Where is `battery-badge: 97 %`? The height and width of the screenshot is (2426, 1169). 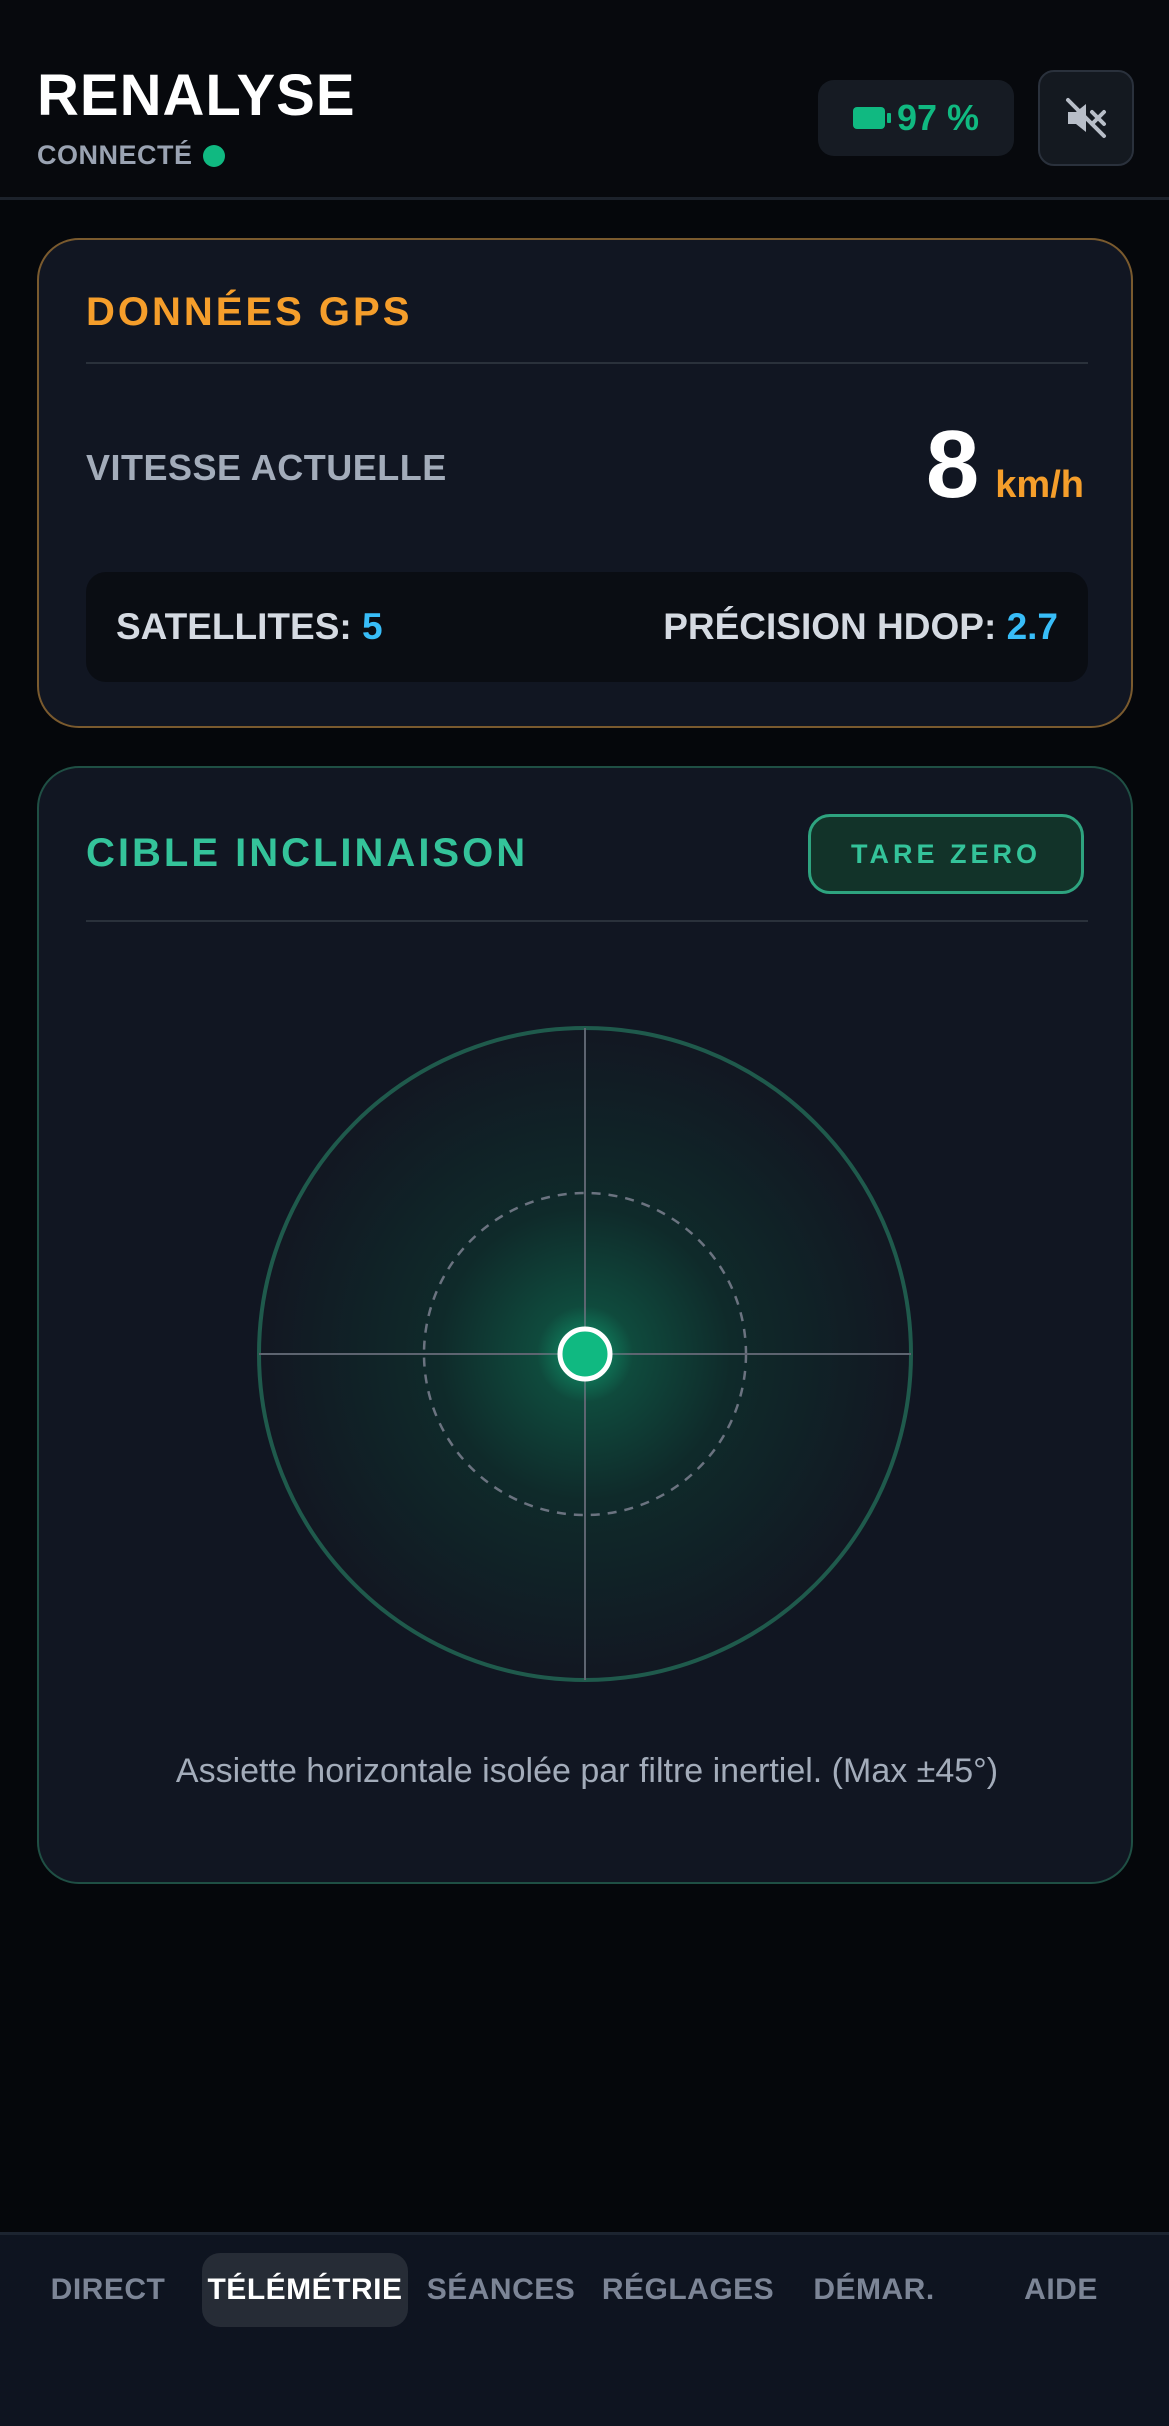
battery-badge: 97 % is located at coordinates (916, 118).